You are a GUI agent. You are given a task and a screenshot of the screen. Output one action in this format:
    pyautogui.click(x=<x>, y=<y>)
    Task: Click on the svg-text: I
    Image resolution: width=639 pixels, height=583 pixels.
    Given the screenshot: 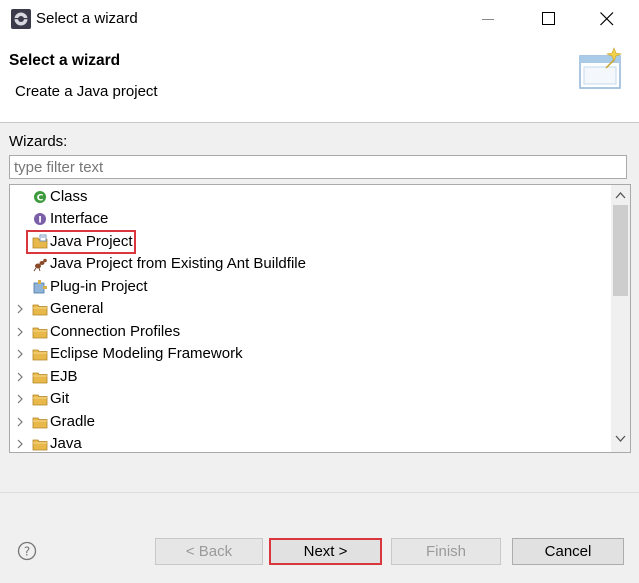 What is the action you would take?
    pyautogui.click(x=39, y=221)
    